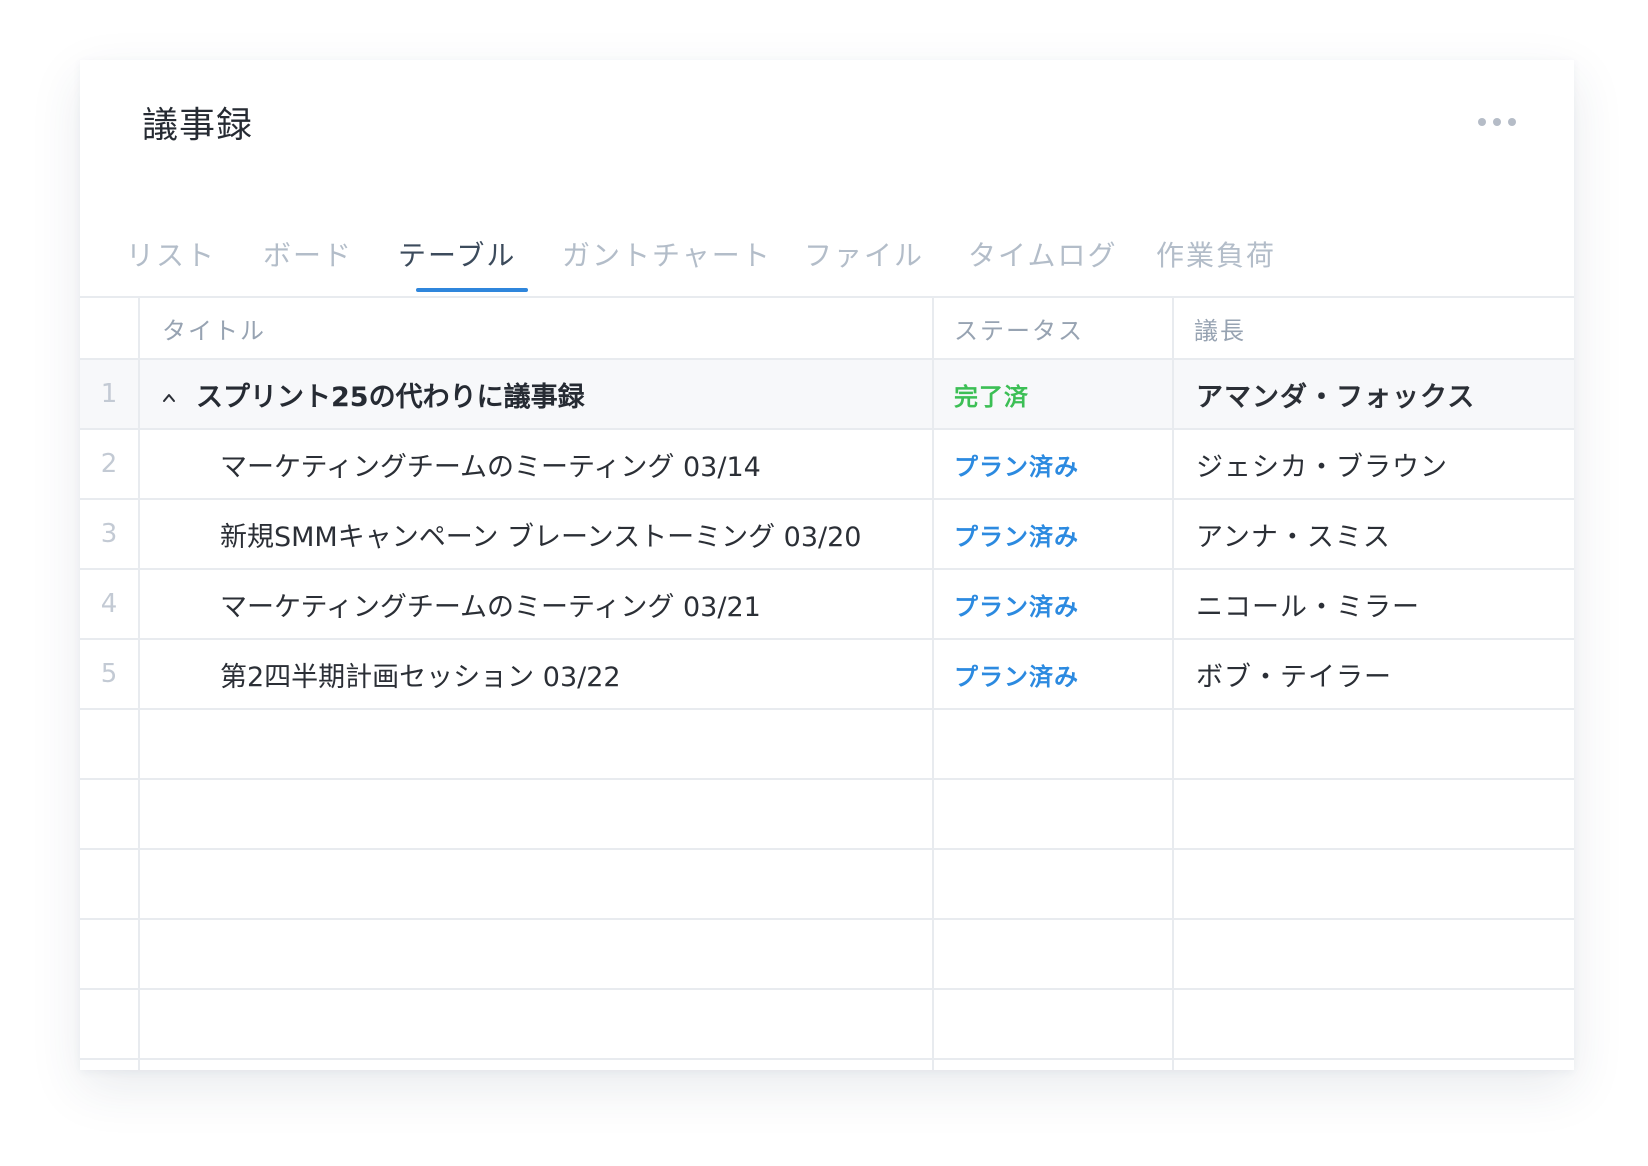 This screenshot has height=1166, width=1648. I want to click on table-header-row: タイトル ステータス 議長, so click(827, 329).